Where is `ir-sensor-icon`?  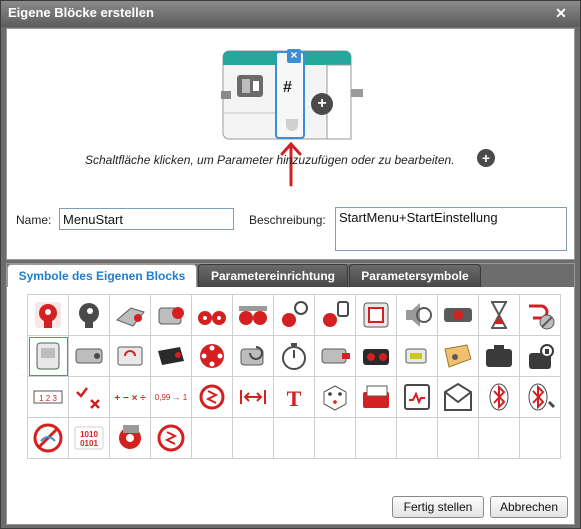 ir-sensor-icon is located at coordinates (171, 356).